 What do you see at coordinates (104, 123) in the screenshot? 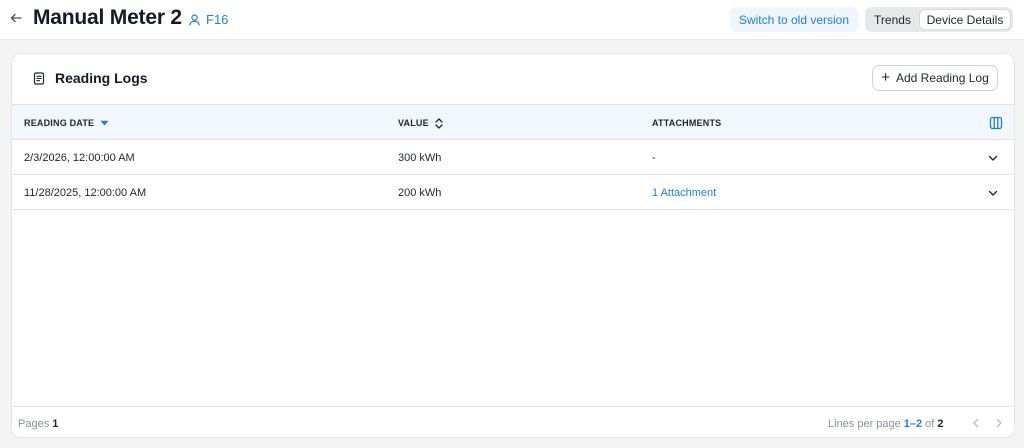
I see `sort-desc-icon` at bounding box center [104, 123].